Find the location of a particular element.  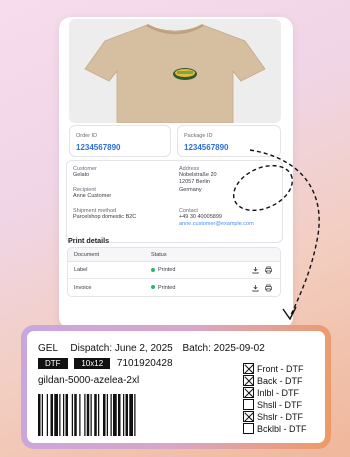

option-back: Back - DTF is located at coordinates (273, 380).